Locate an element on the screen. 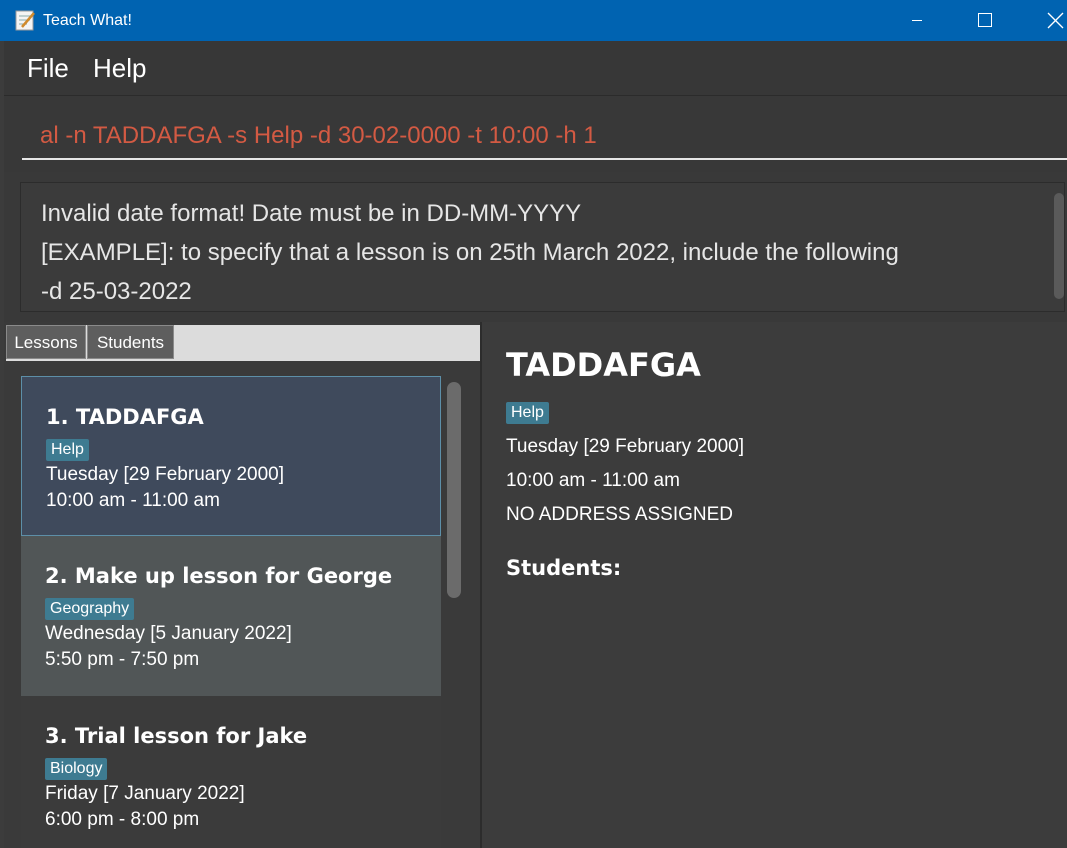 This screenshot has height=848, width=1067. close-icon is located at coordinates (1055, 20).